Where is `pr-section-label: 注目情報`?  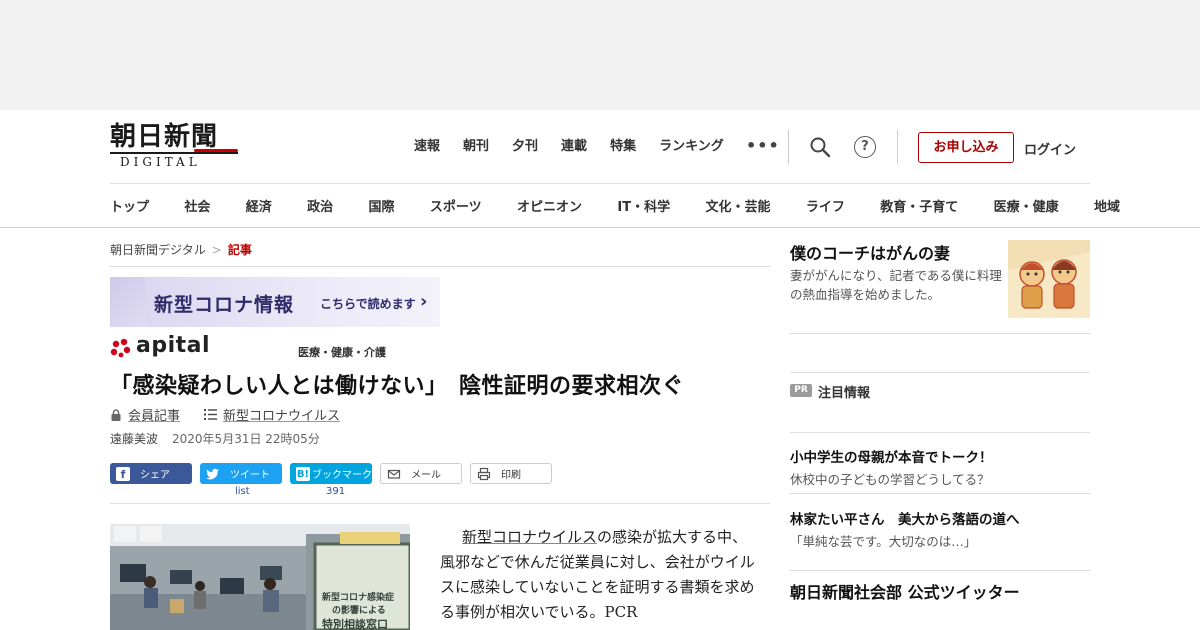 pr-section-label: 注目情報 is located at coordinates (844, 393).